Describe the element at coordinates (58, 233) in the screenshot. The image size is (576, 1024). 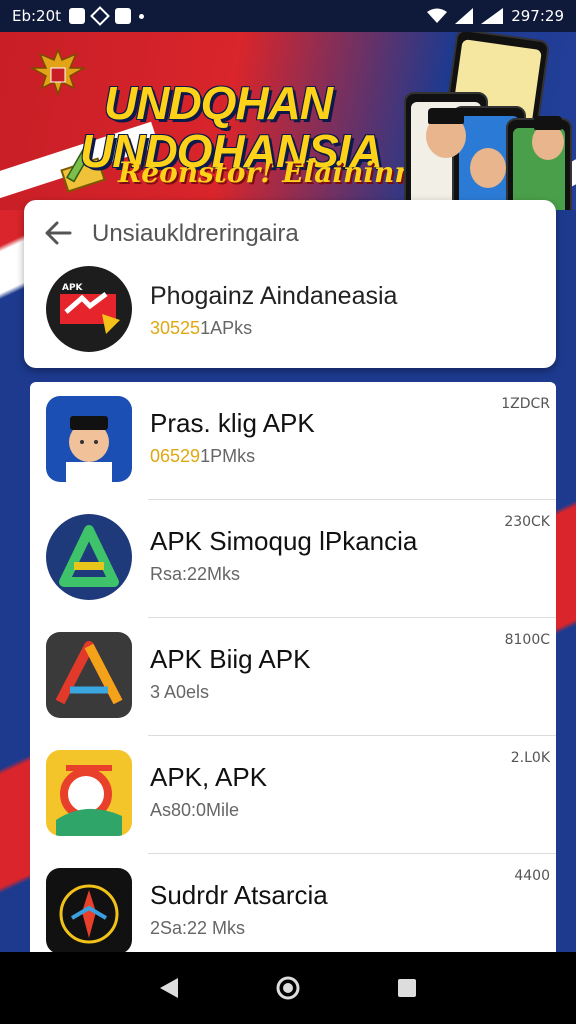
I see `back-arrow-icon` at that location.